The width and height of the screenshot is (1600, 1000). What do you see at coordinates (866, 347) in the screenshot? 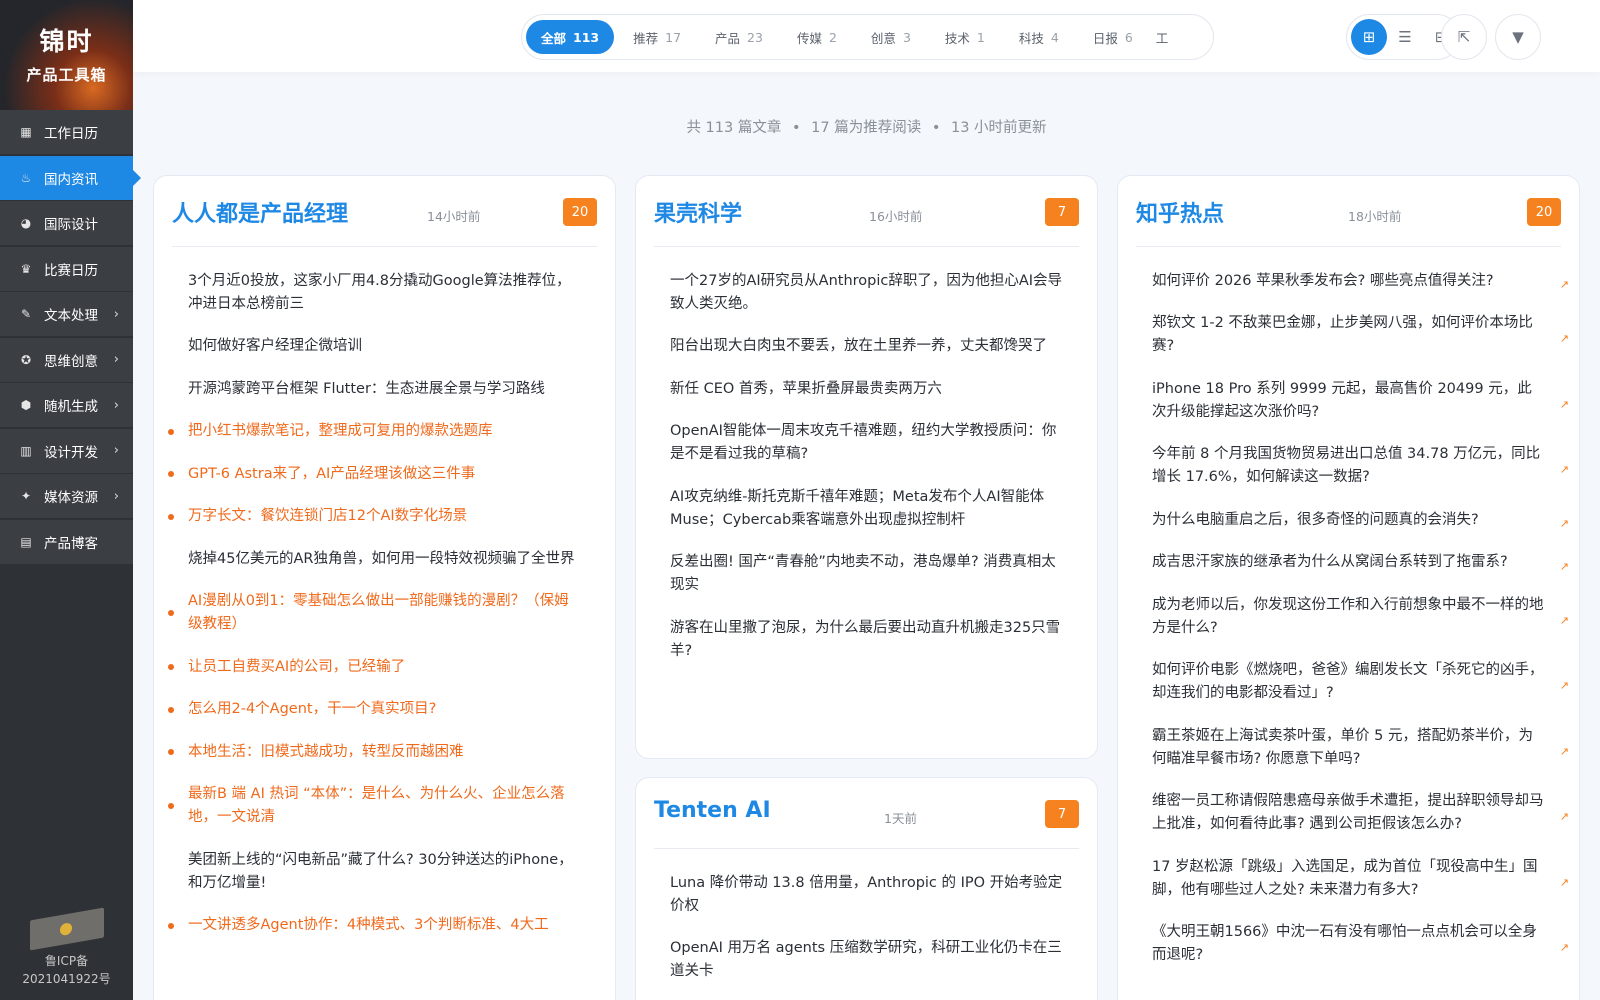
I see `article-item: 阳台出现大白肉虫不要丢，放在土里养一养，丈夫都馋哭了` at bounding box center [866, 347].